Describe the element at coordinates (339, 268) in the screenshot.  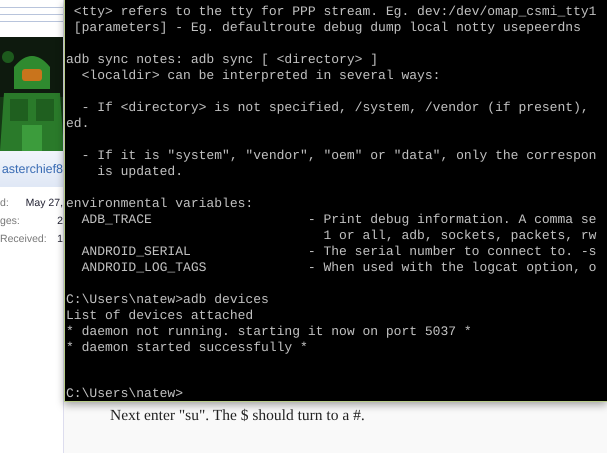
I see `terminal-line: ANDROID_LOG_TAGS - When used with the logcat option, o` at that location.